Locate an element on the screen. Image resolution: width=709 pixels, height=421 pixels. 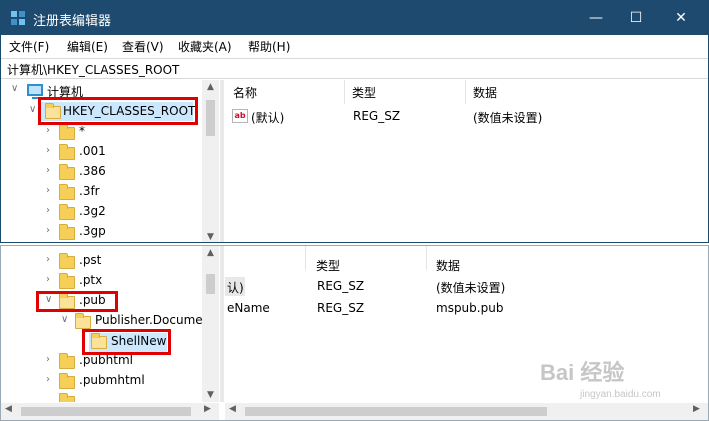
tree-item: › .ptx is located at coordinates (101, 282).